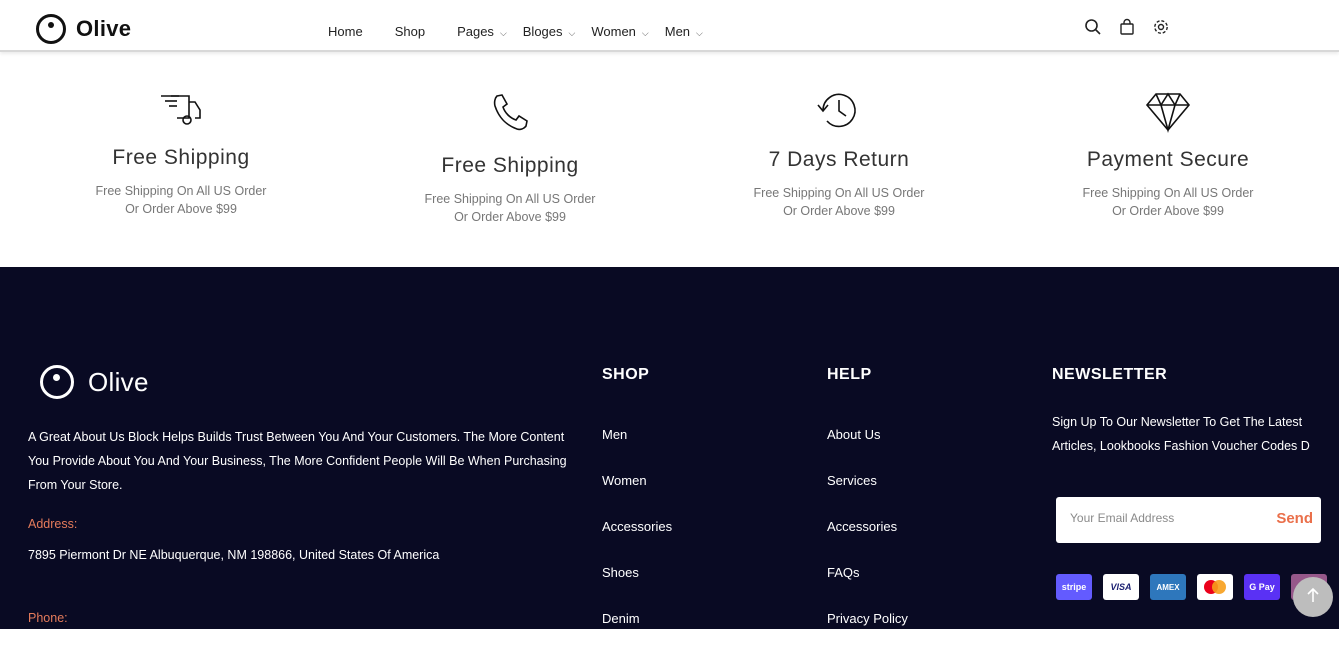  I want to click on nav-item-bloges: Bloges ⌵, so click(549, 31).